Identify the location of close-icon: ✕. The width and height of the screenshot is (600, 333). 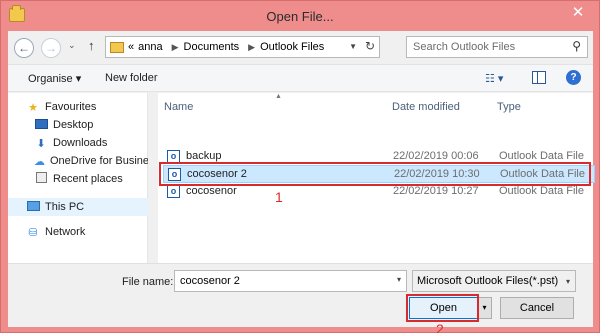
(578, 13).